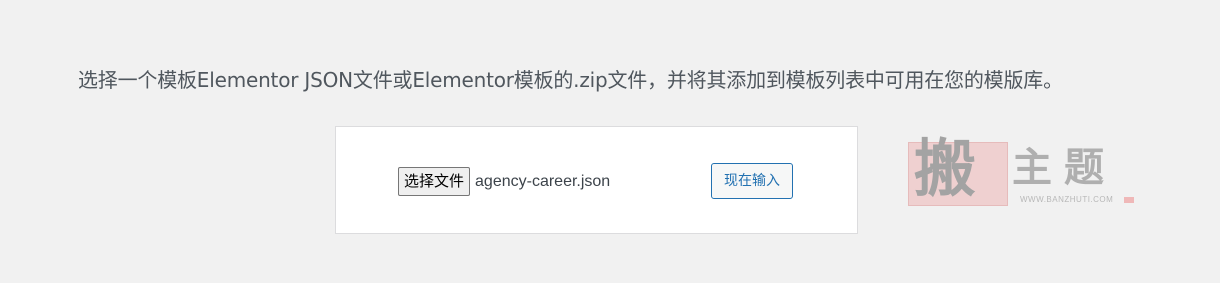  What do you see at coordinates (1129, 200) in the screenshot?
I see `watermark-red-mark` at bounding box center [1129, 200].